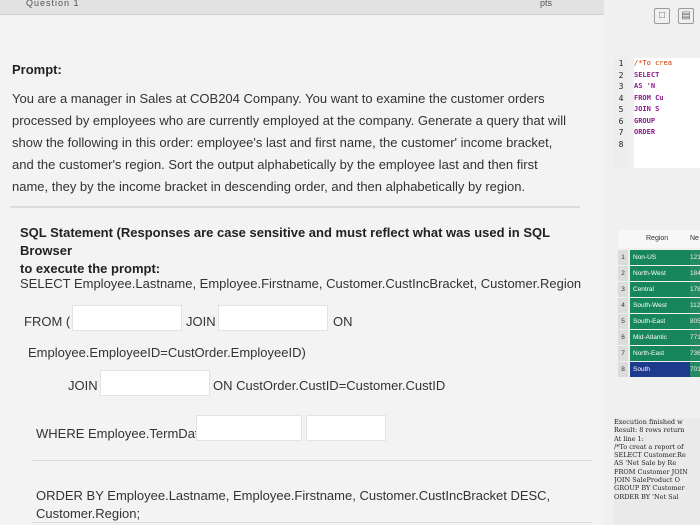 Image resolution: width=700 pixels, height=525 pixels. Describe the element at coordinates (623, 273) in the screenshot. I see `row-number: 2` at that location.